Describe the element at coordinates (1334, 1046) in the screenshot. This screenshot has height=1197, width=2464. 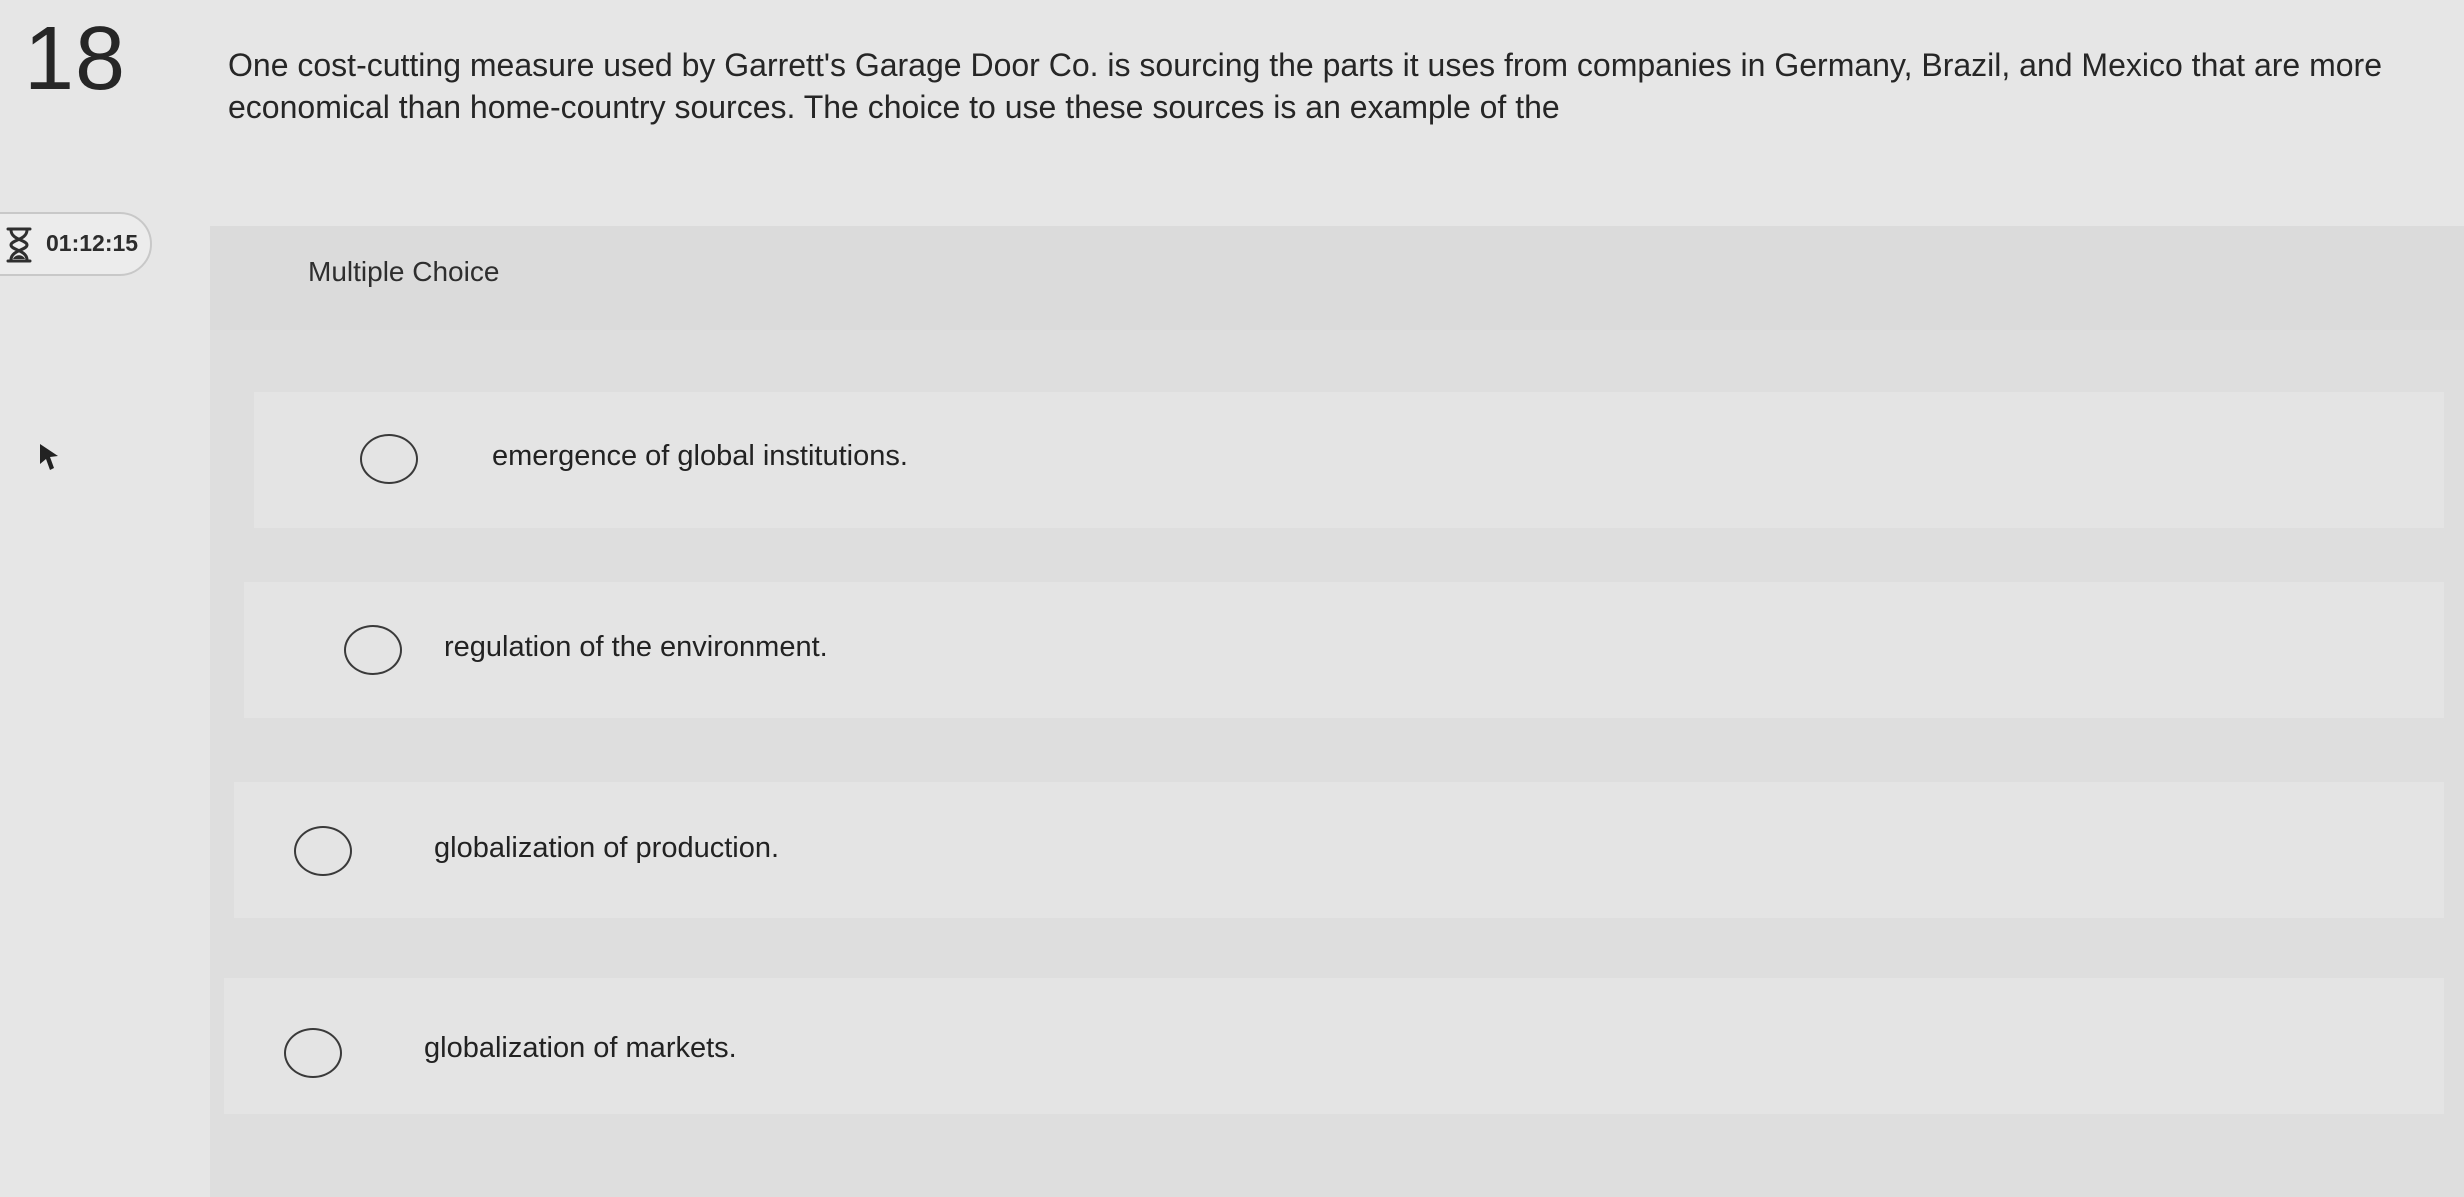
I see `answer-option: globalization of markets.` at that location.